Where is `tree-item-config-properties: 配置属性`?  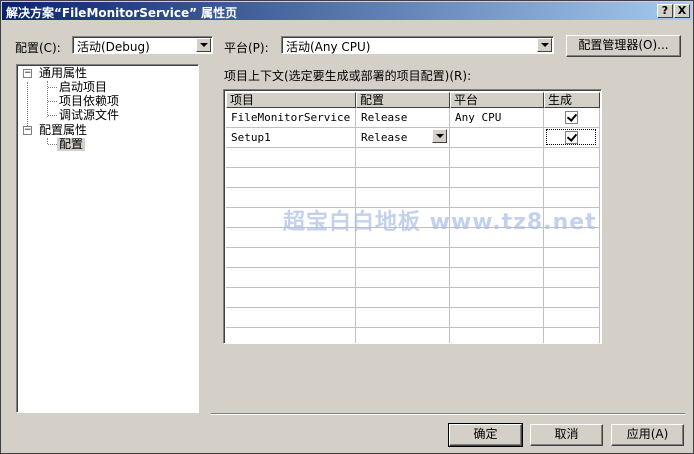 tree-item-config-properties: 配置属性 is located at coordinates (63, 130).